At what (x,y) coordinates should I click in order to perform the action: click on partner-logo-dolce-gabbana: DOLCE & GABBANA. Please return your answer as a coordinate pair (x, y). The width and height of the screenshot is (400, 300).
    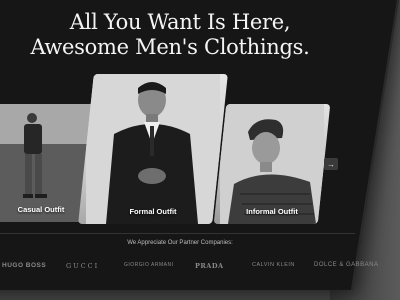
    Looking at the image, I should click on (346, 265).